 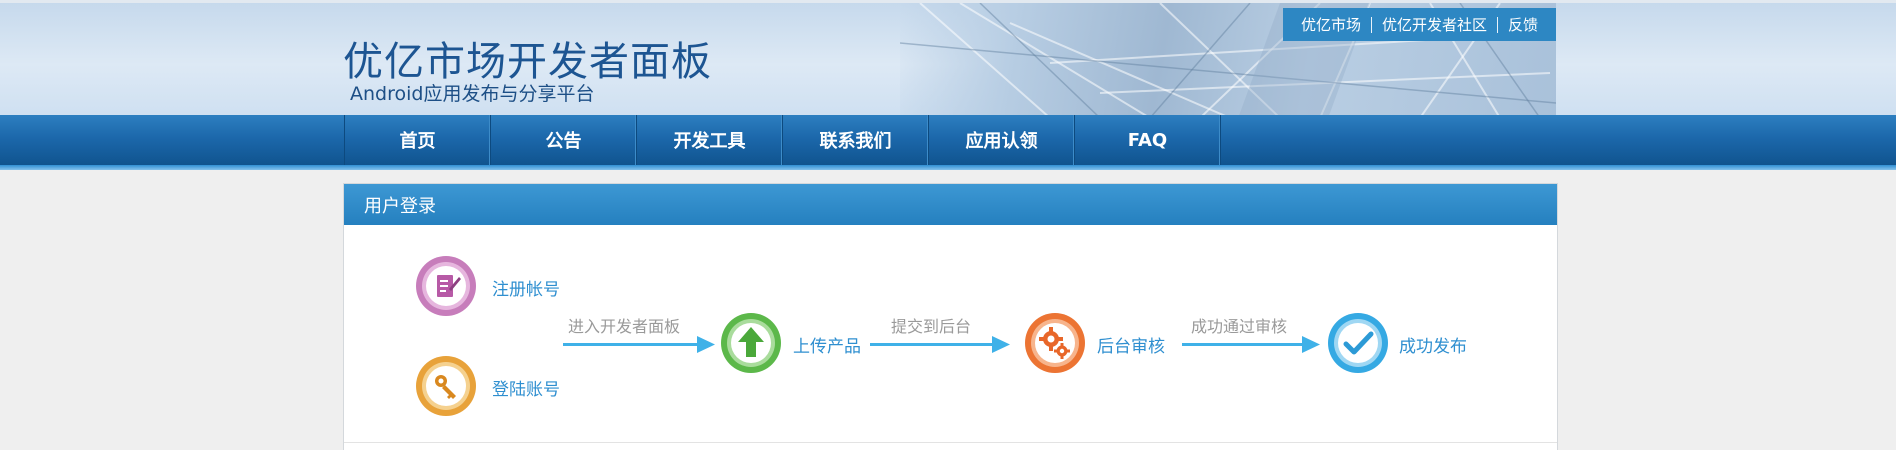 I want to click on nav-item-home: 首页, so click(x=418, y=140).